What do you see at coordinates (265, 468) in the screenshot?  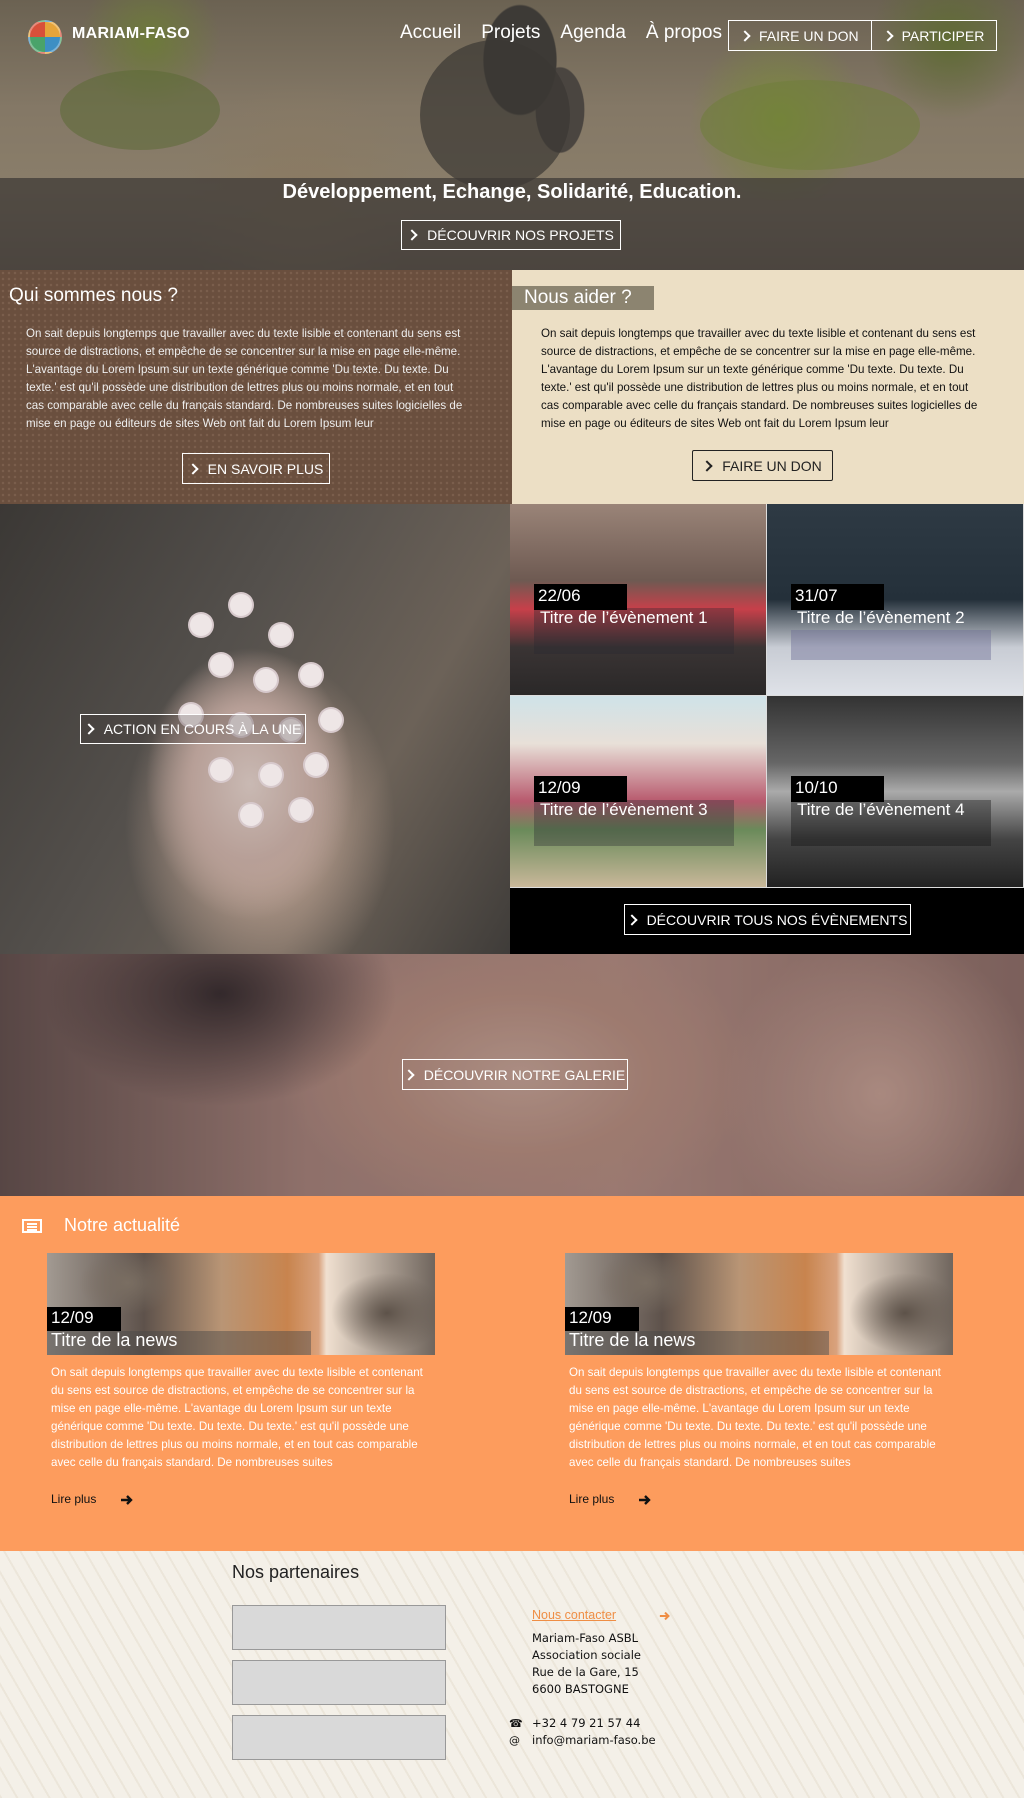 I see `learn-more-label: EN SAVOIR PLUS` at bounding box center [265, 468].